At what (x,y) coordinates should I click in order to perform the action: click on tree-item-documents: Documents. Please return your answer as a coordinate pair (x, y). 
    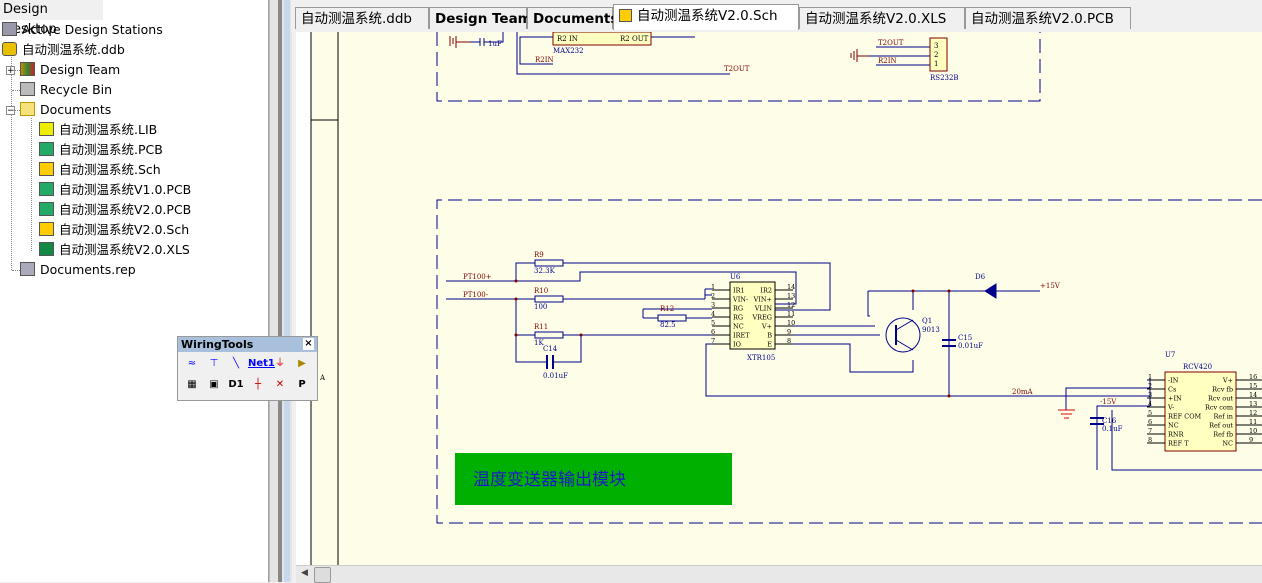
    Looking at the image, I should click on (65, 110).